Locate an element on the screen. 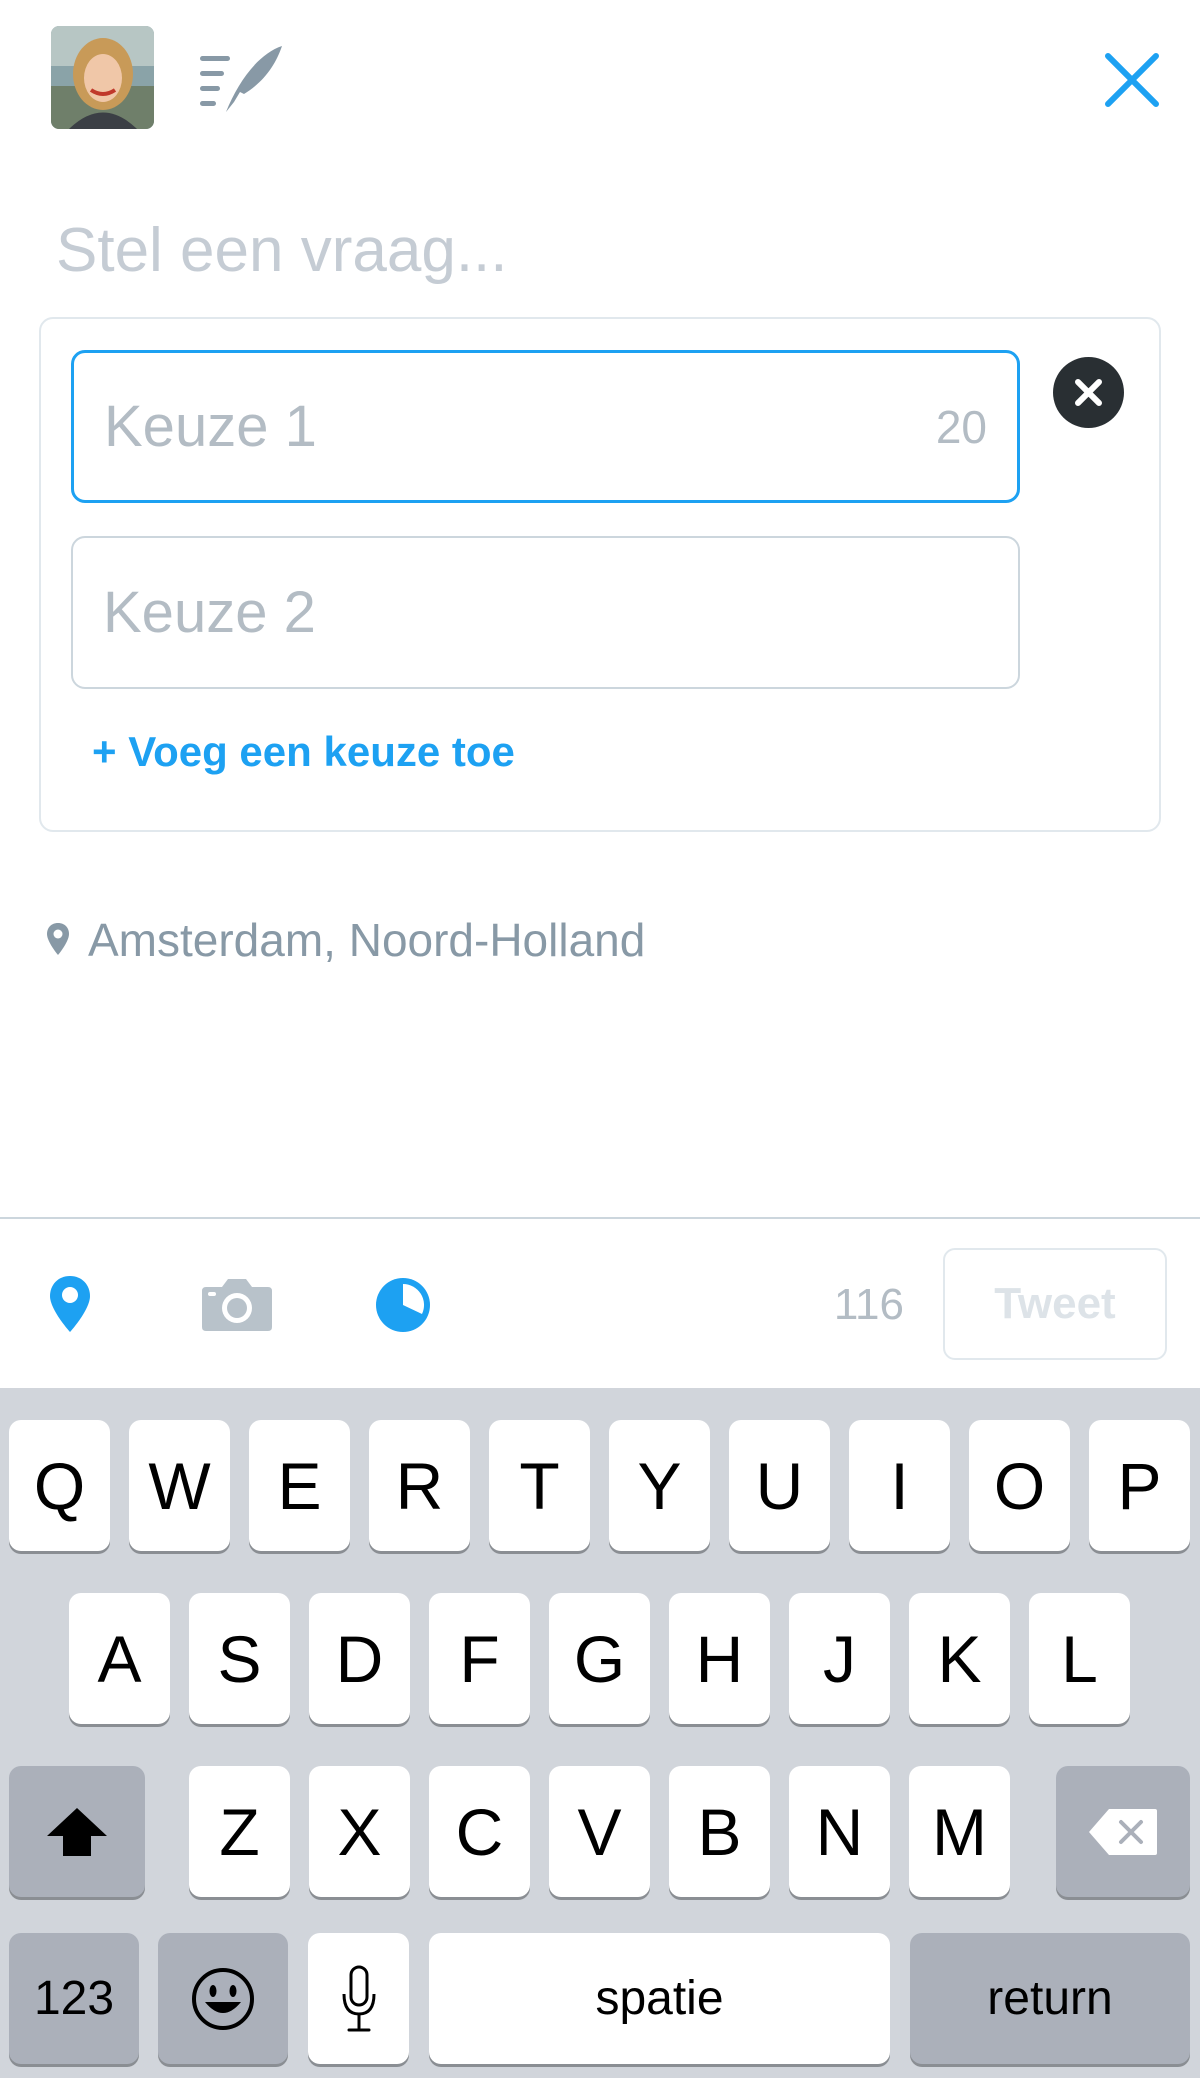  key-e: E is located at coordinates (299, 1485).